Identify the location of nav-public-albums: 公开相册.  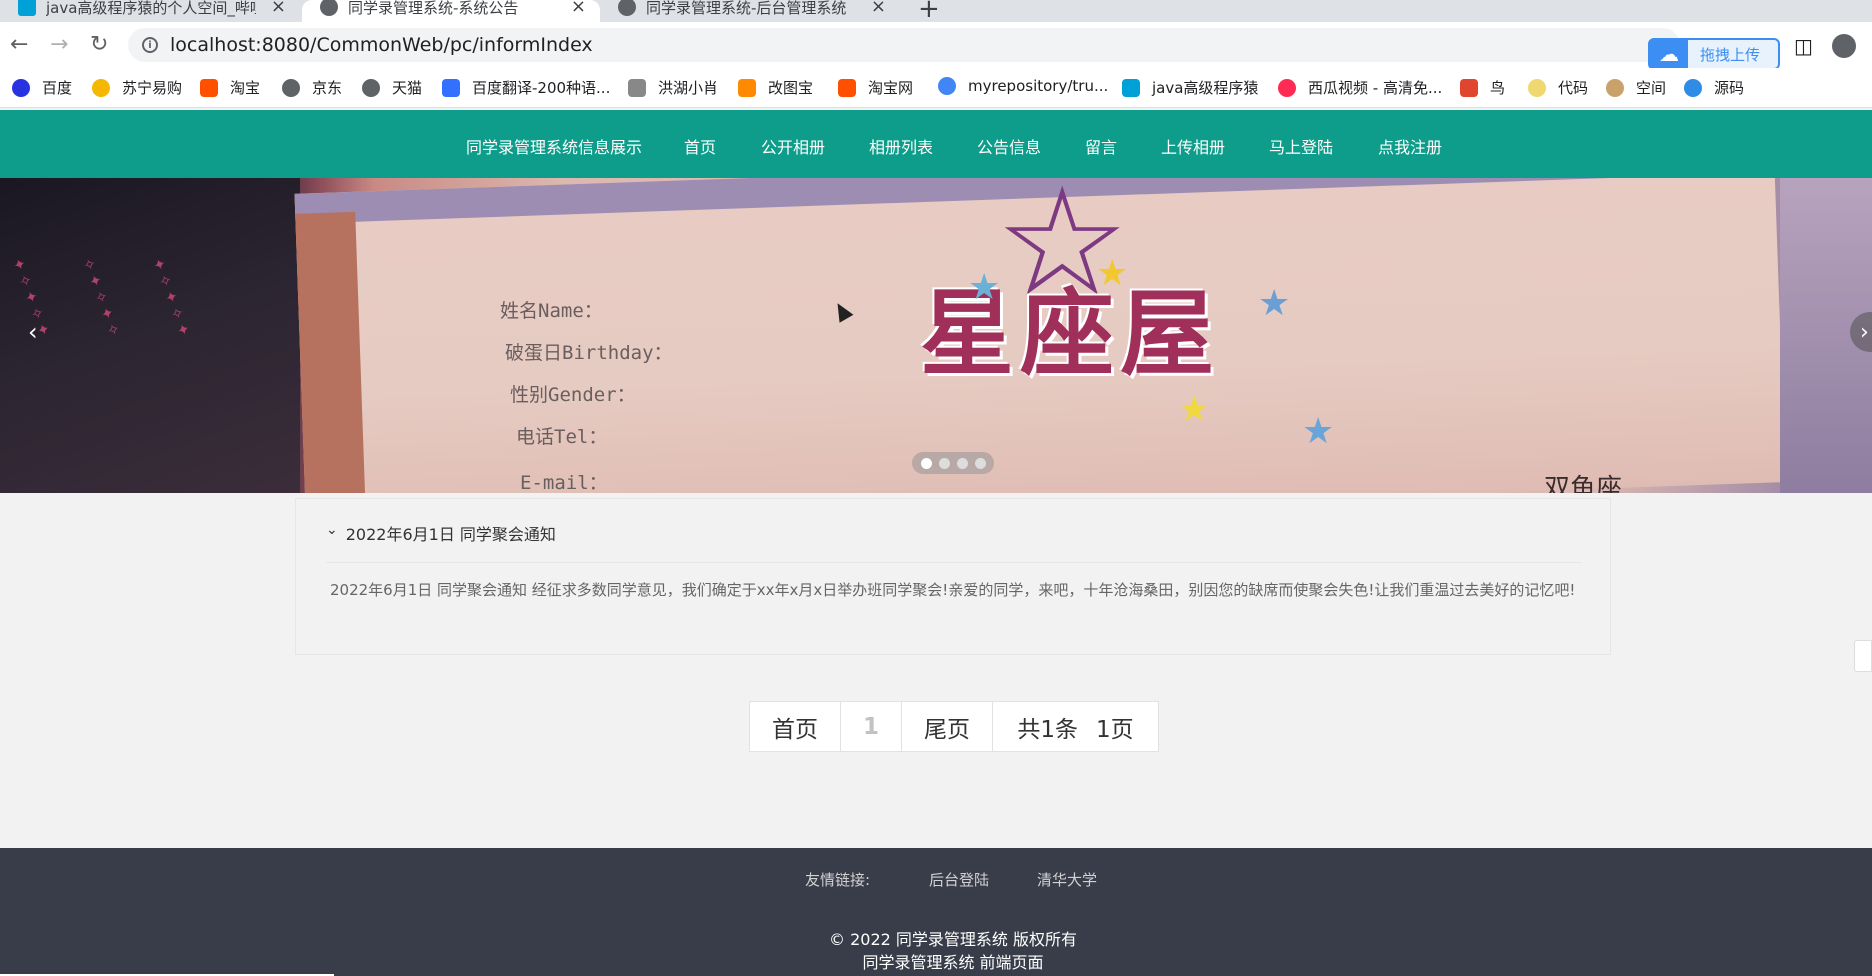
(793, 146).